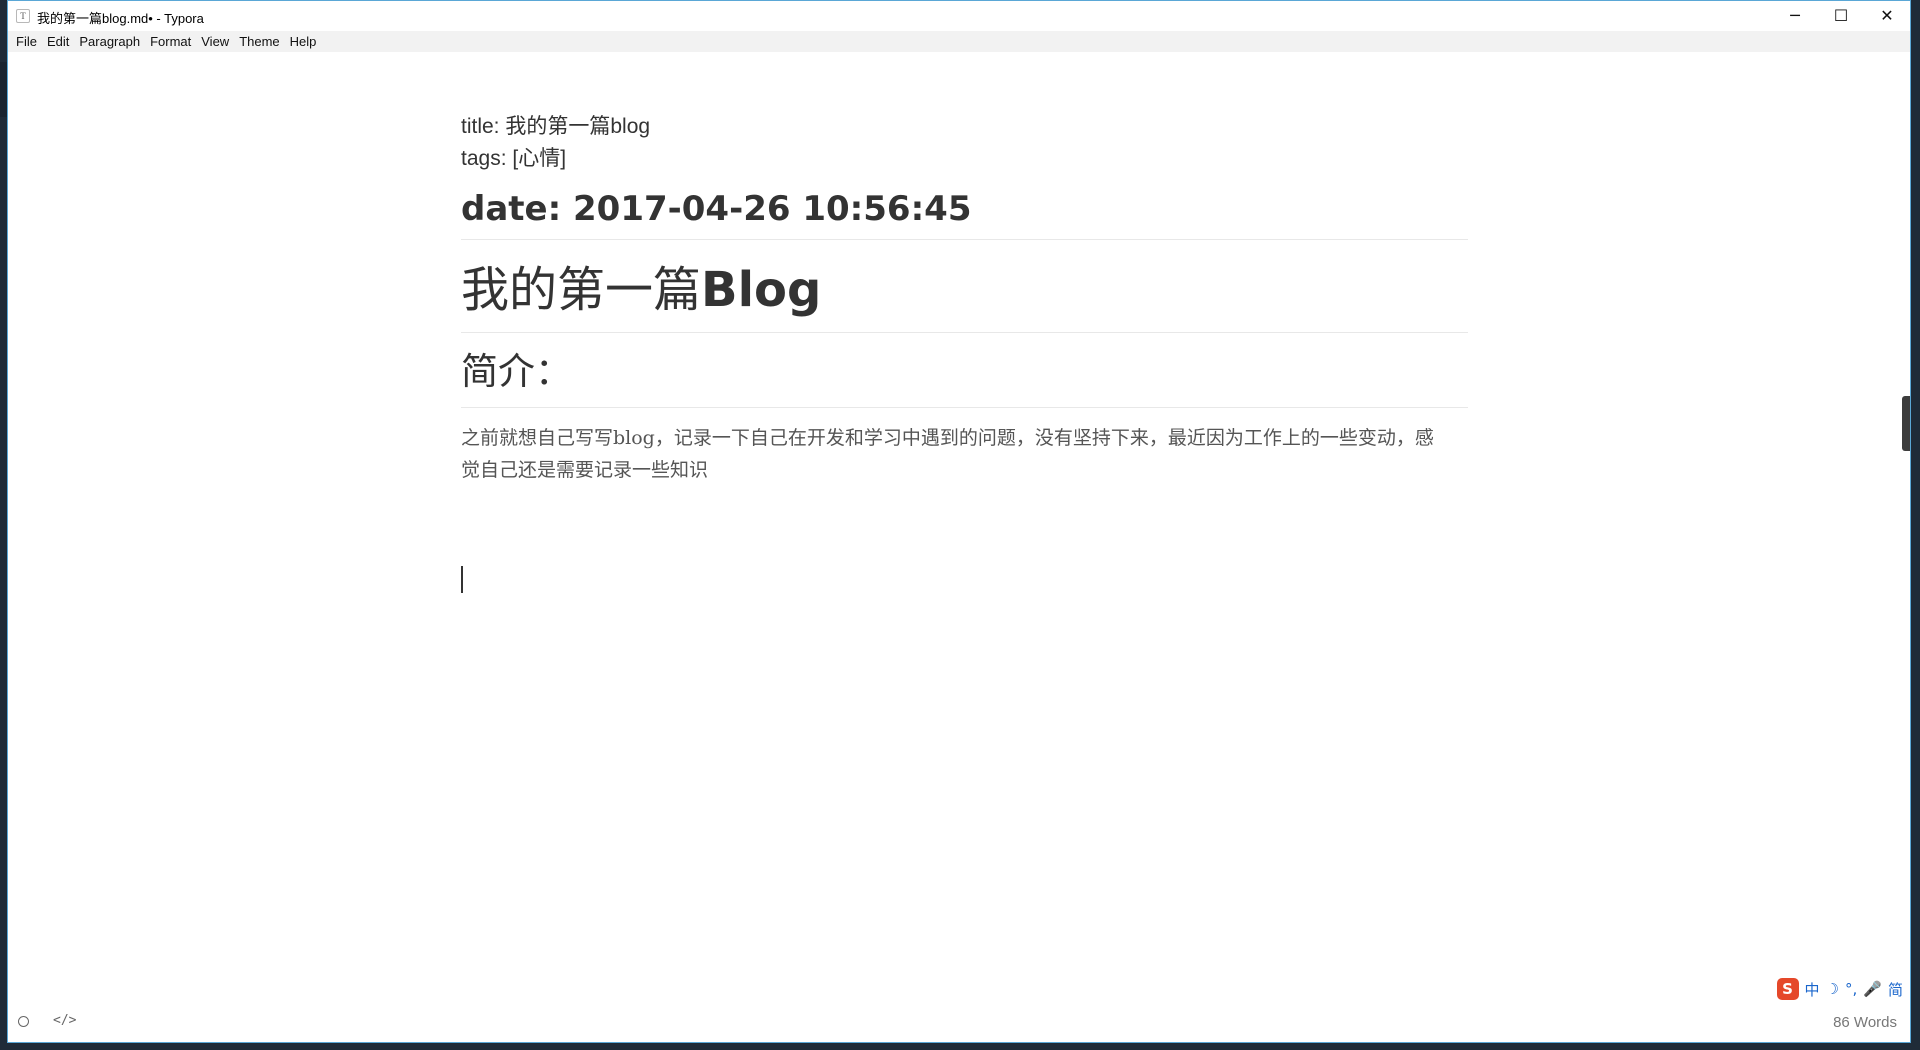 The width and height of the screenshot is (1920, 1050). What do you see at coordinates (964, 159) in the screenshot?
I see `front-matter-tags: tags: [心情]` at bounding box center [964, 159].